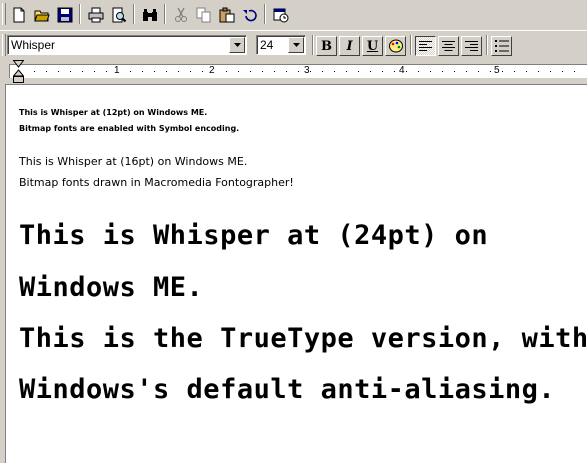 This screenshot has height=463, width=587. What do you see at coordinates (127, 45) in the screenshot?
I see `font-name-combo: Whisper` at bounding box center [127, 45].